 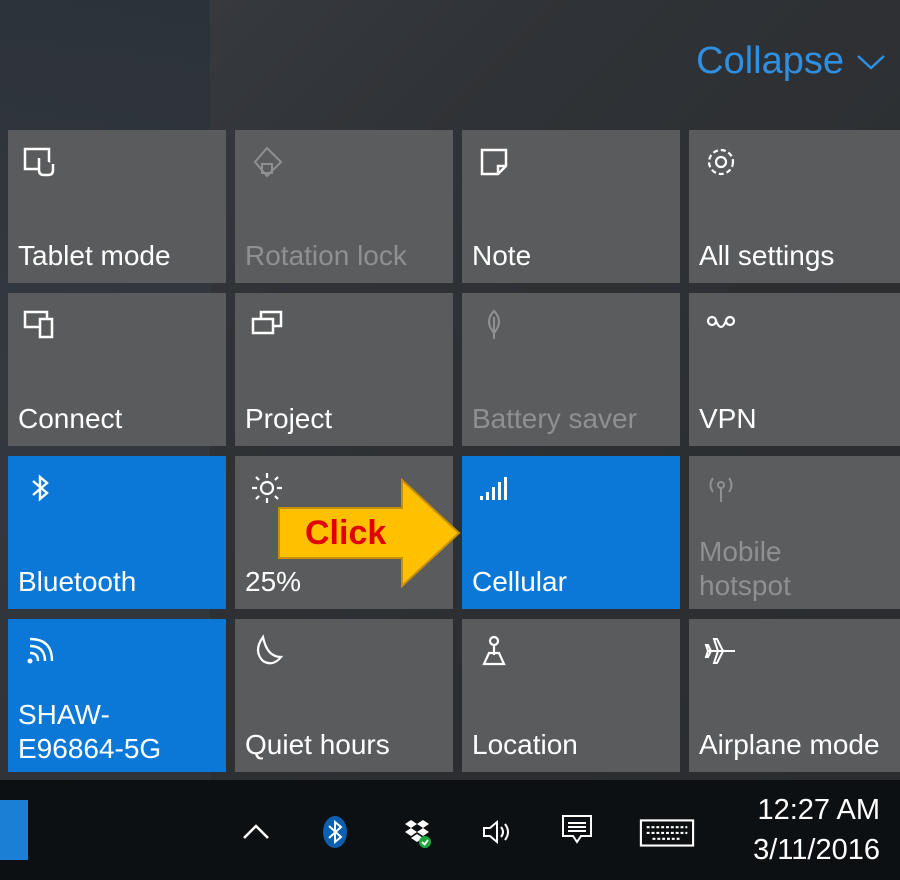 I want to click on tile-all-settings: All settings, so click(x=794, y=206).